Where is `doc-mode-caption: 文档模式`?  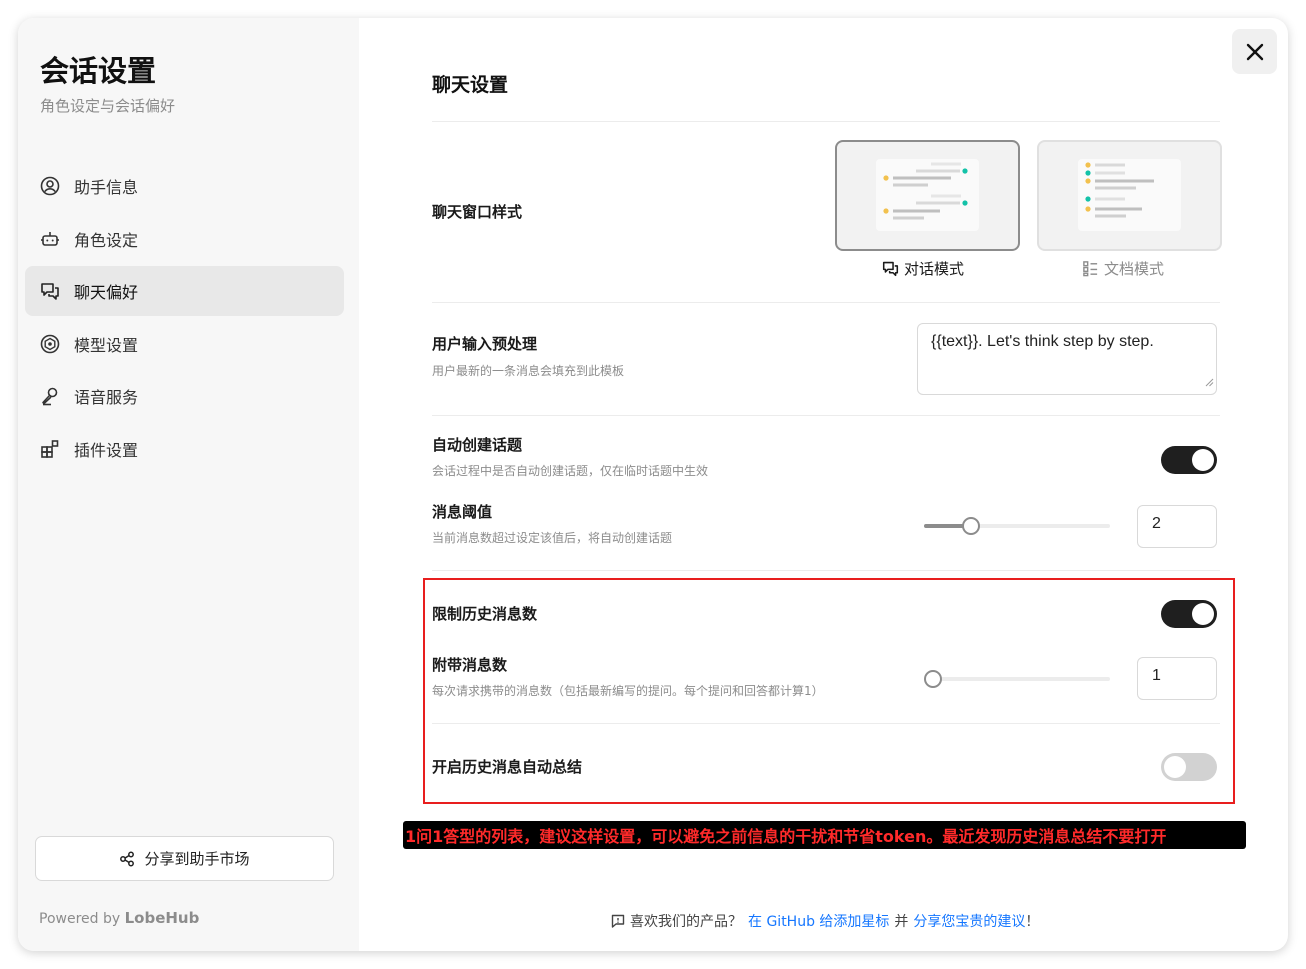 doc-mode-caption: 文档模式 is located at coordinates (1123, 268).